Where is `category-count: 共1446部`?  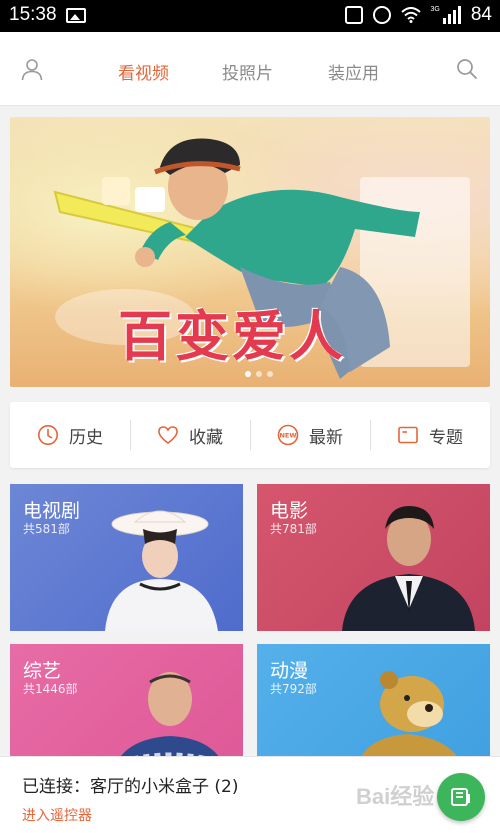
category-count: 共1446部 is located at coordinates (50, 689).